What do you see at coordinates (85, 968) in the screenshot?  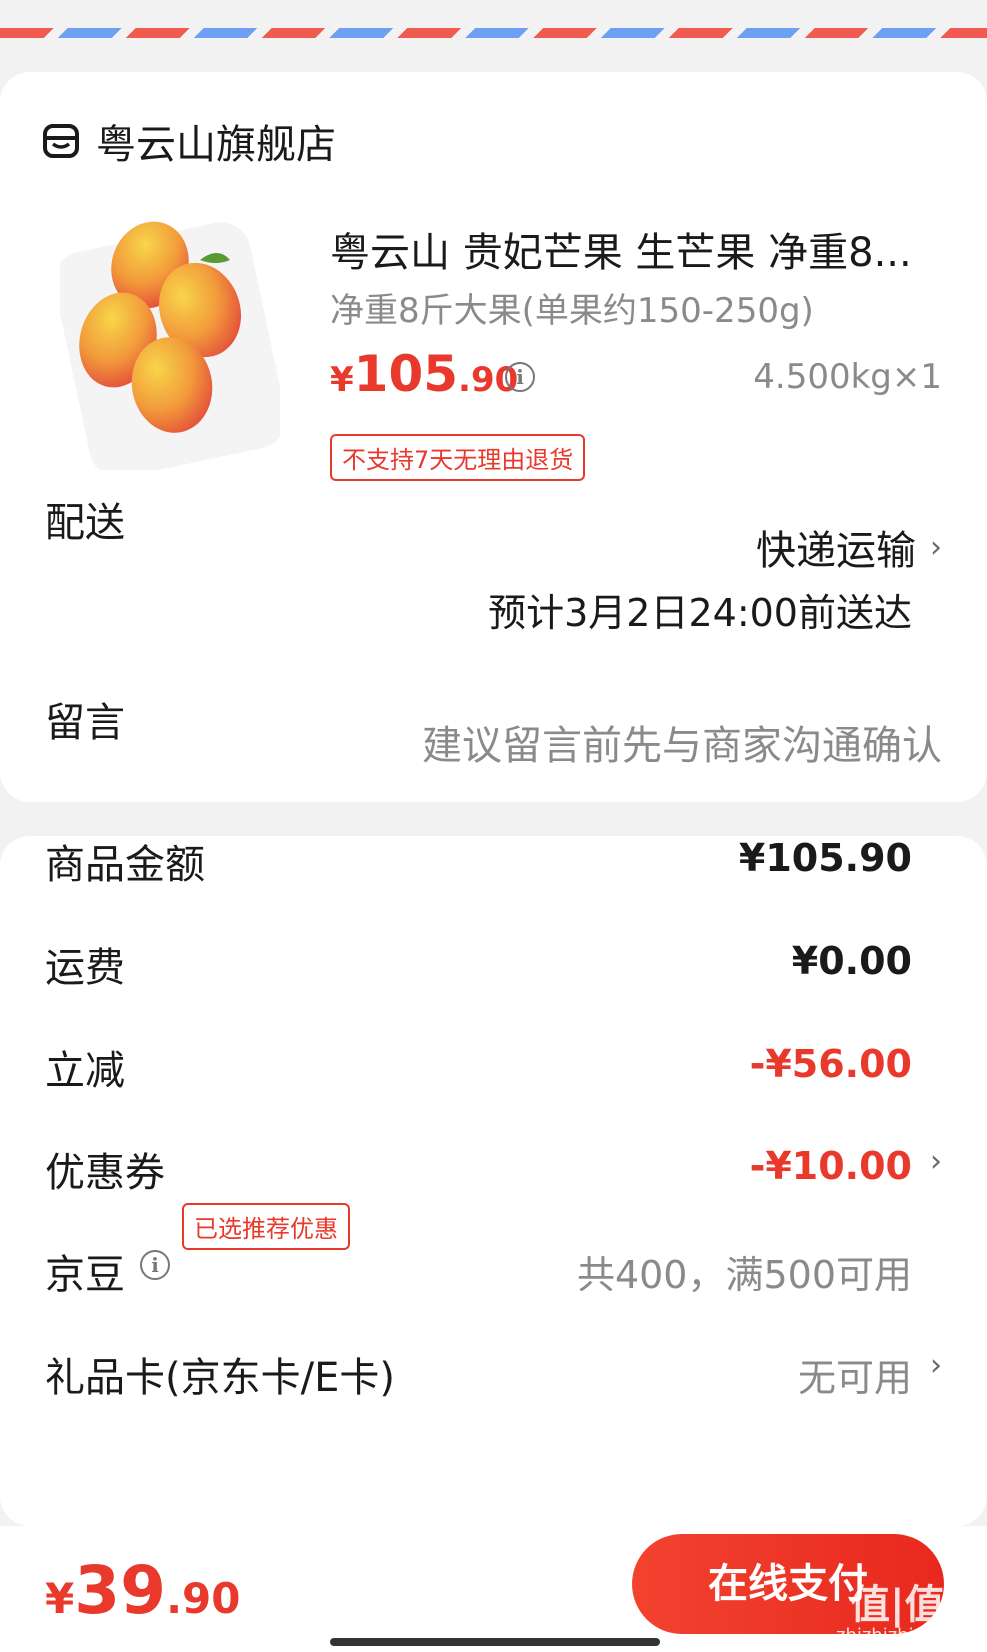 I see `shipping-label: 运费` at bounding box center [85, 968].